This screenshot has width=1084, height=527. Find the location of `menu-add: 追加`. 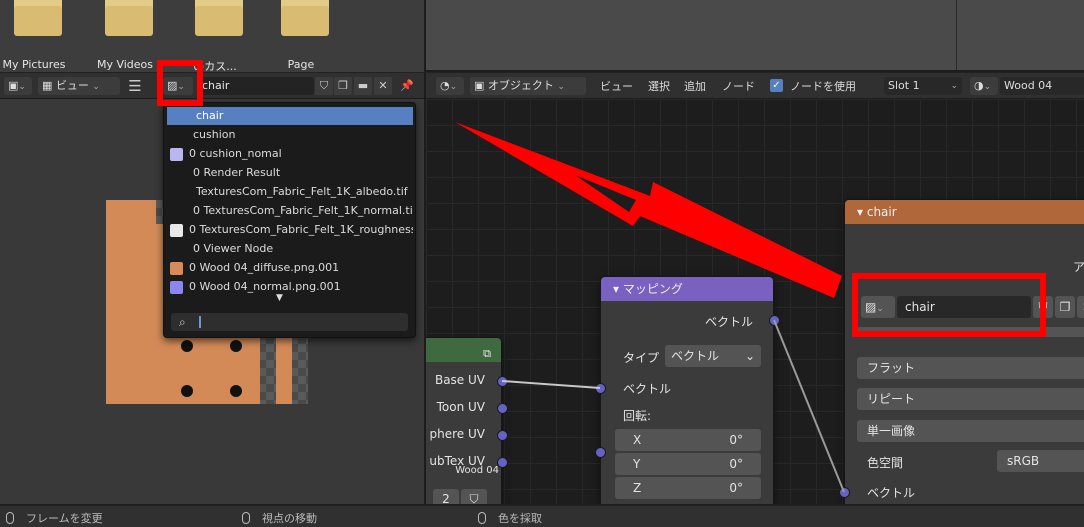

menu-add: 追加 is located at coordinates (695, 86).